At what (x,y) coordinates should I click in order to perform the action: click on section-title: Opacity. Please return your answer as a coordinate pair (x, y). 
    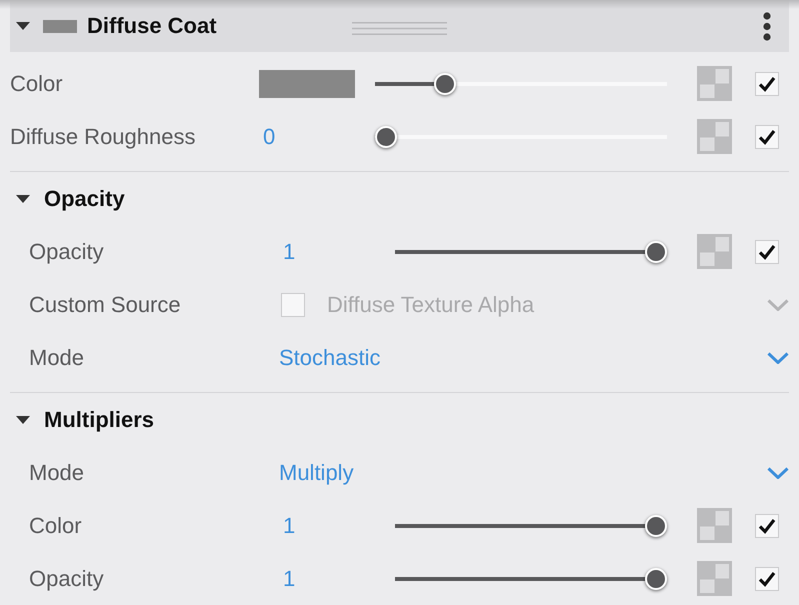
    Looking at the image, I should click on (84, 199).